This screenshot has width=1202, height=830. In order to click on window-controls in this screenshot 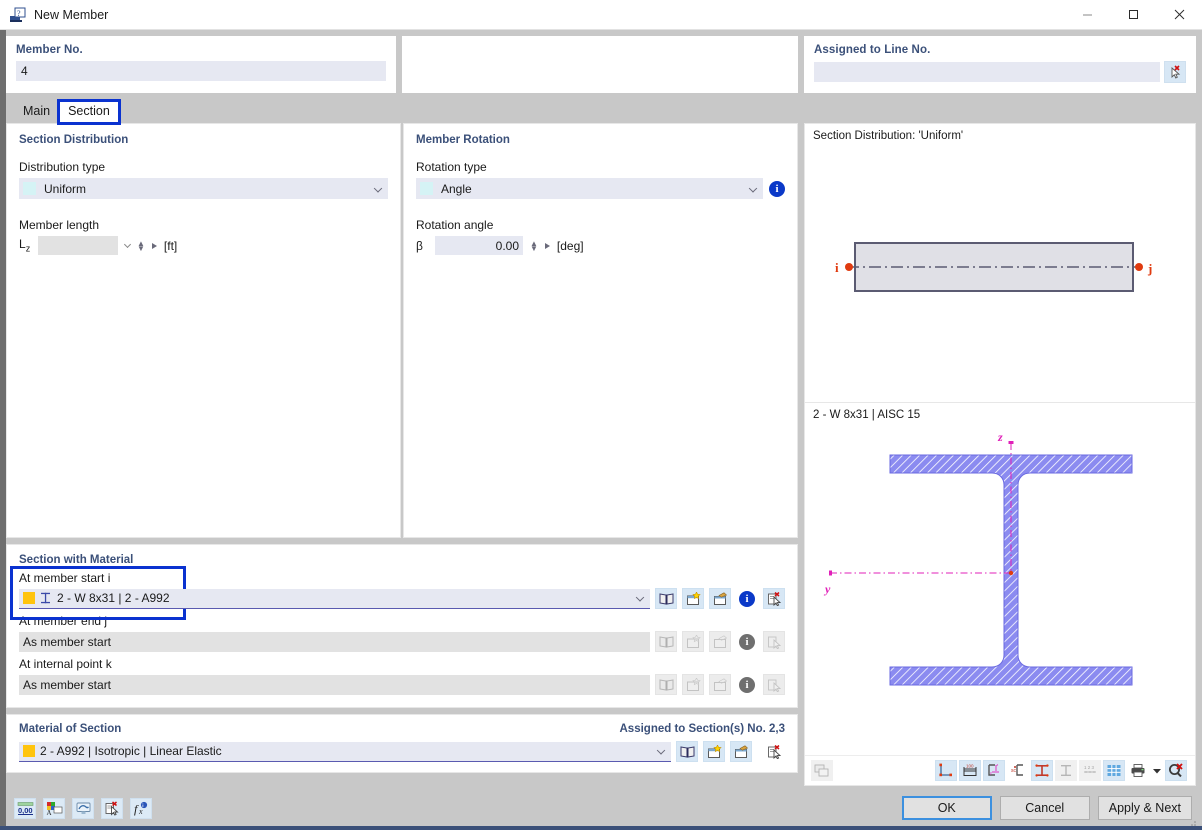, I will do `click(1133, 15)`.